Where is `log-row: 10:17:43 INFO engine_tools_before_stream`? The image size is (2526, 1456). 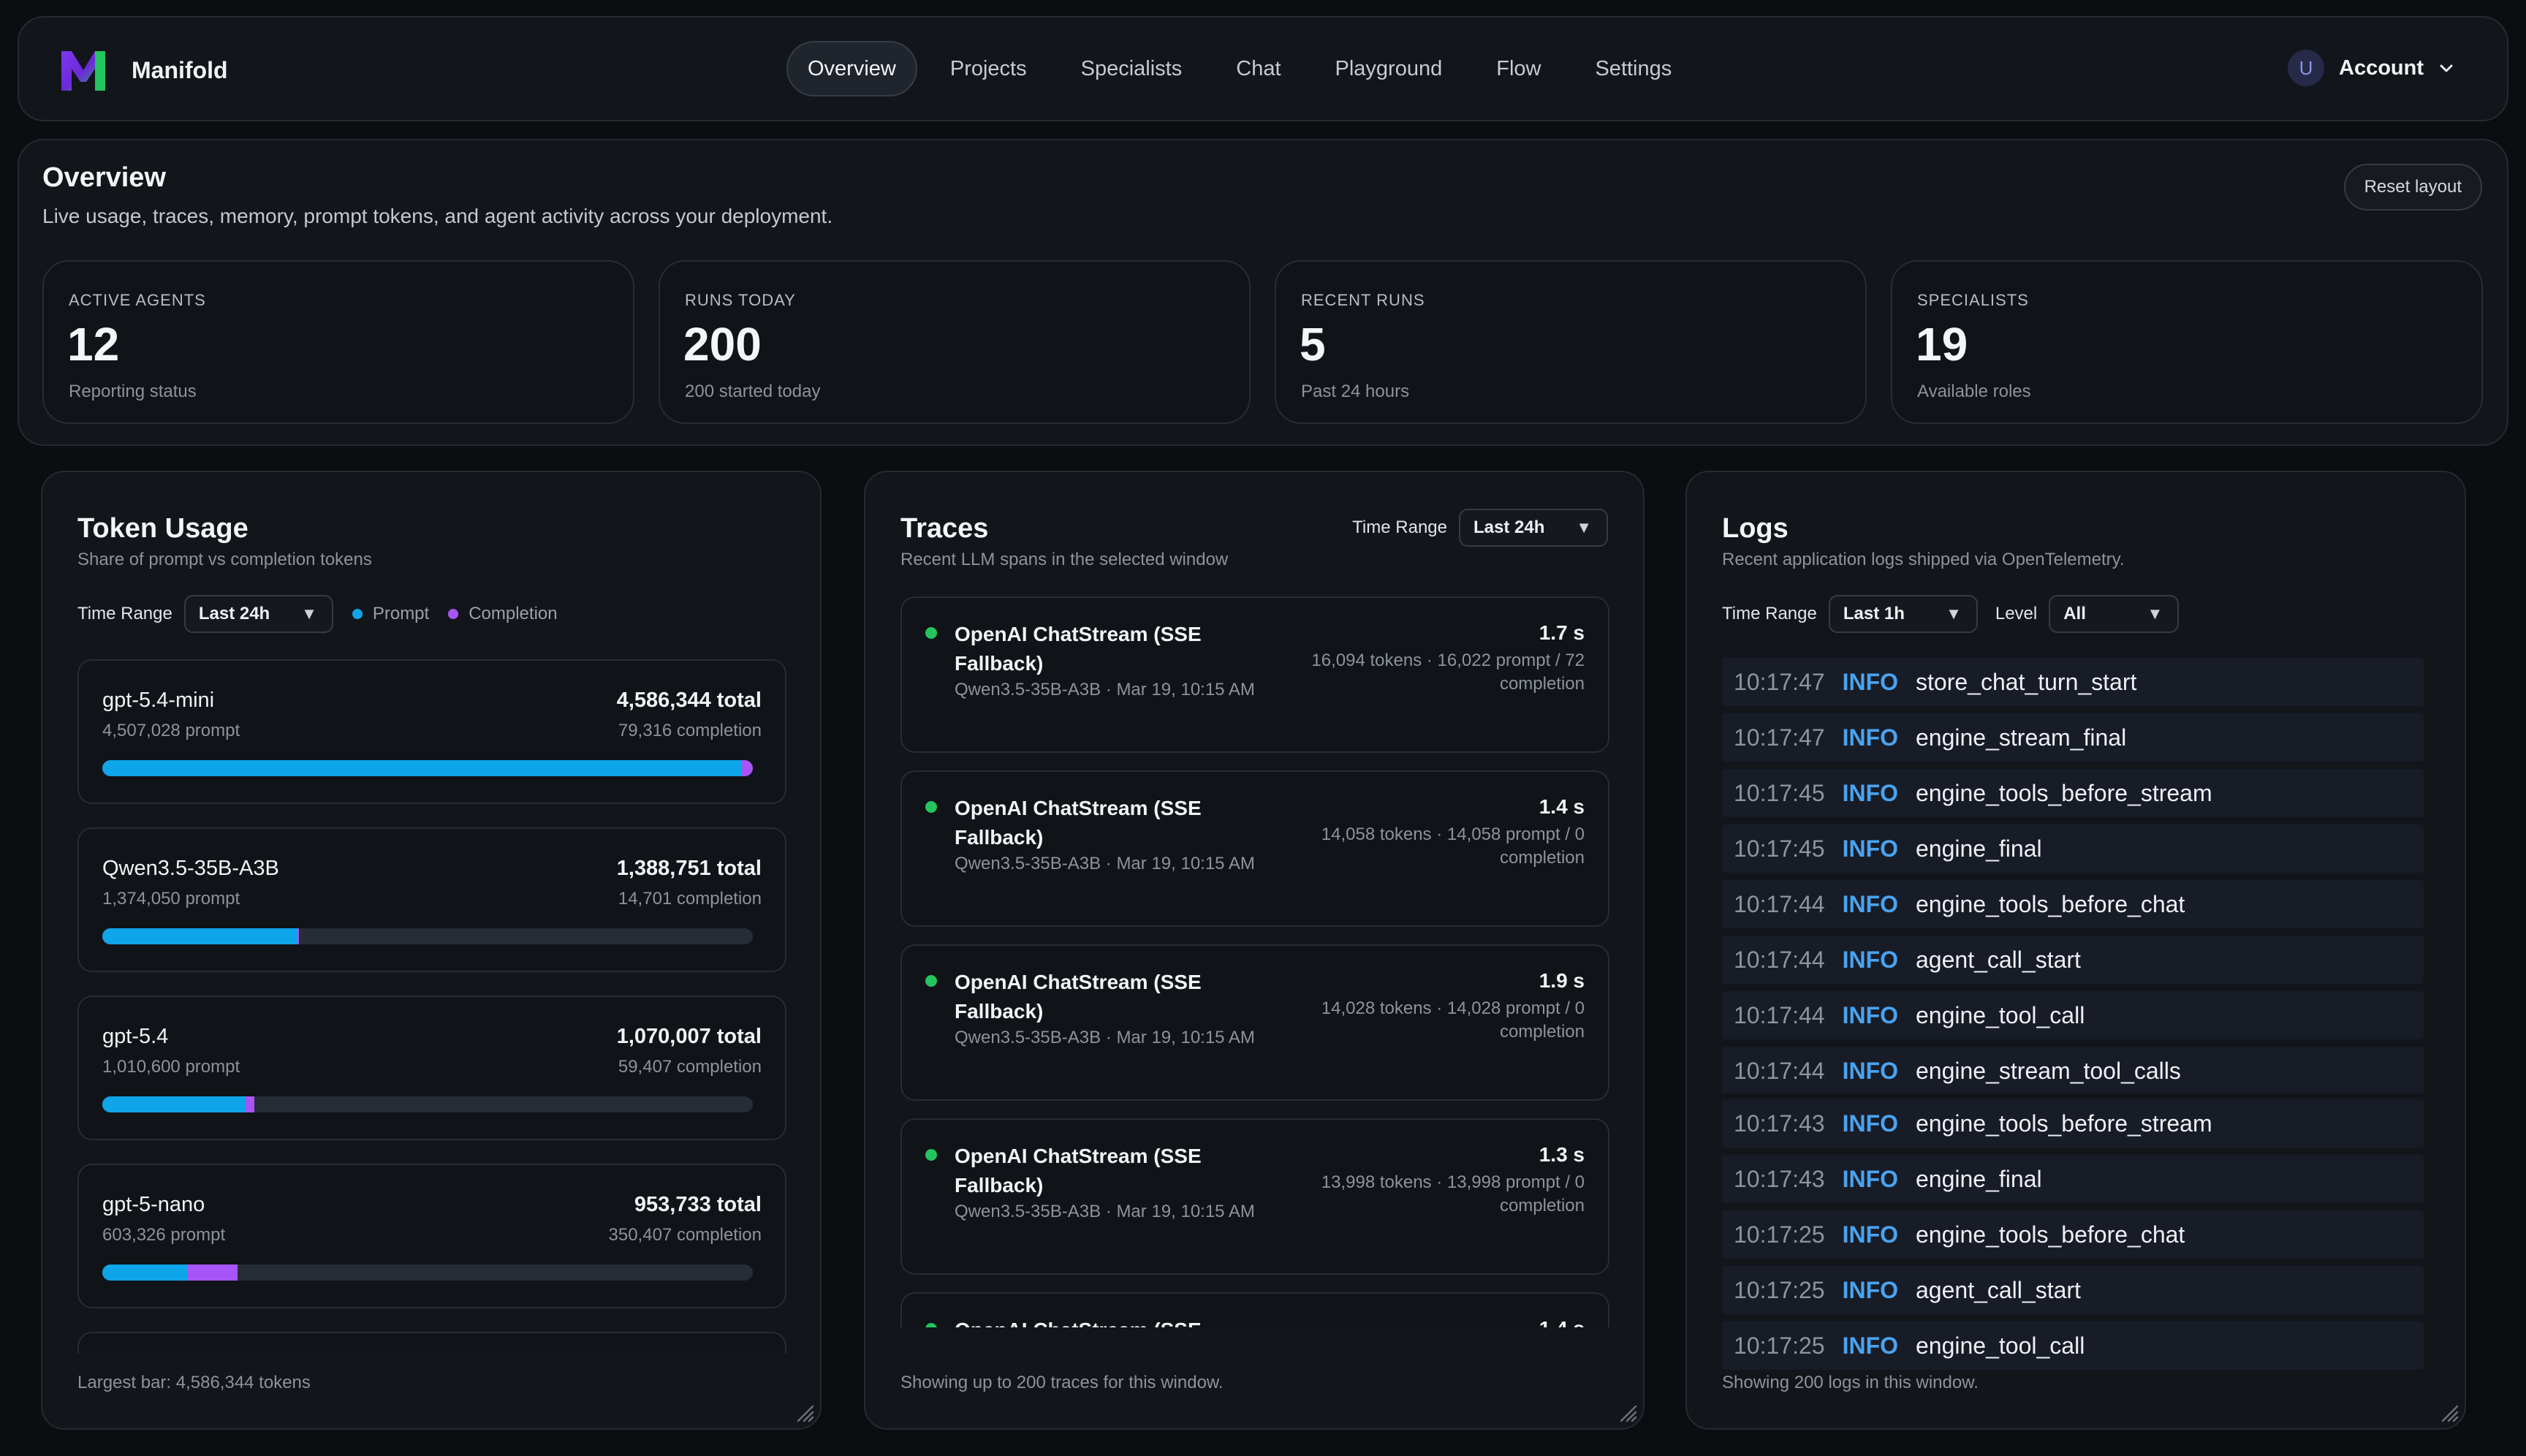 log-row: 10:17:43 INFO engine_tools_before_stream is located at coordinates (2073, 1123).